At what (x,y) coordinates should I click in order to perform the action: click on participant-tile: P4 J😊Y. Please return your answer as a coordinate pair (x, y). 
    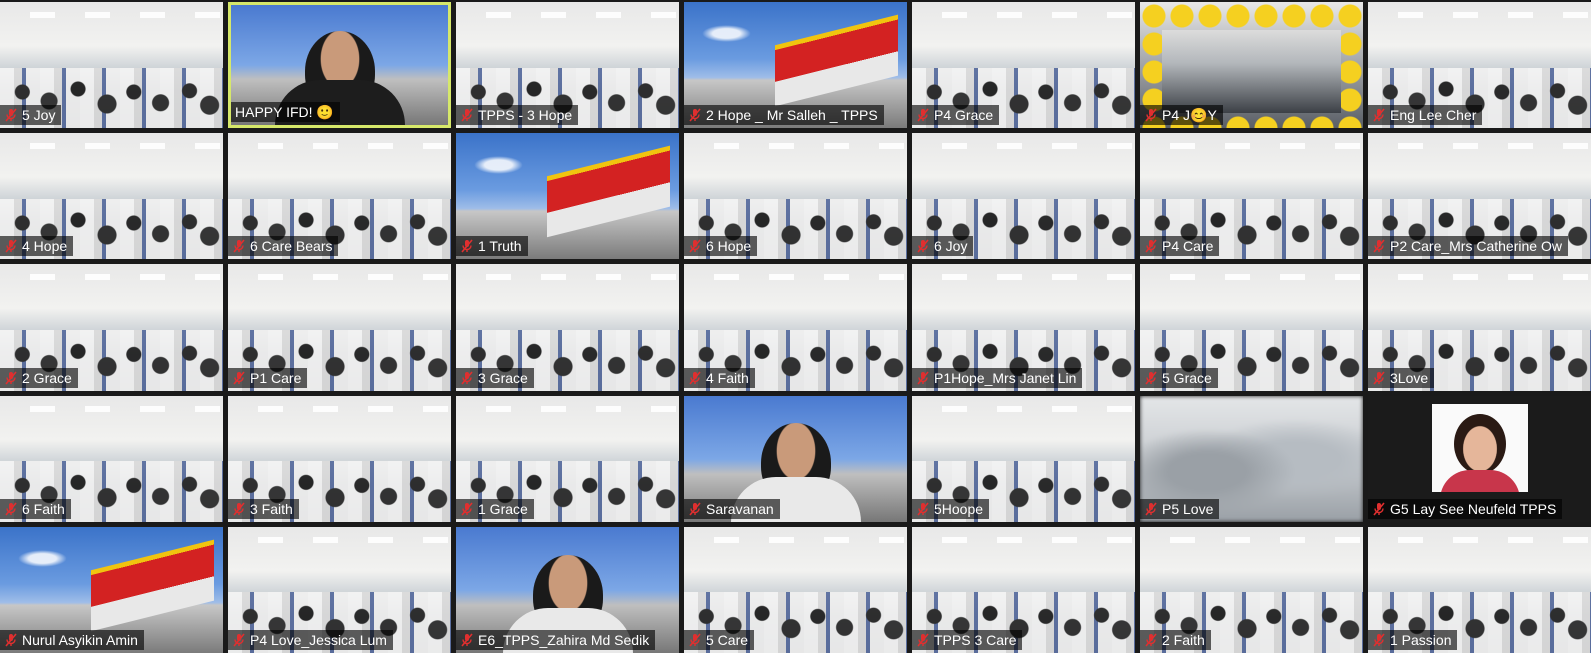
    Looking at the image, I should click on (1251, 65).